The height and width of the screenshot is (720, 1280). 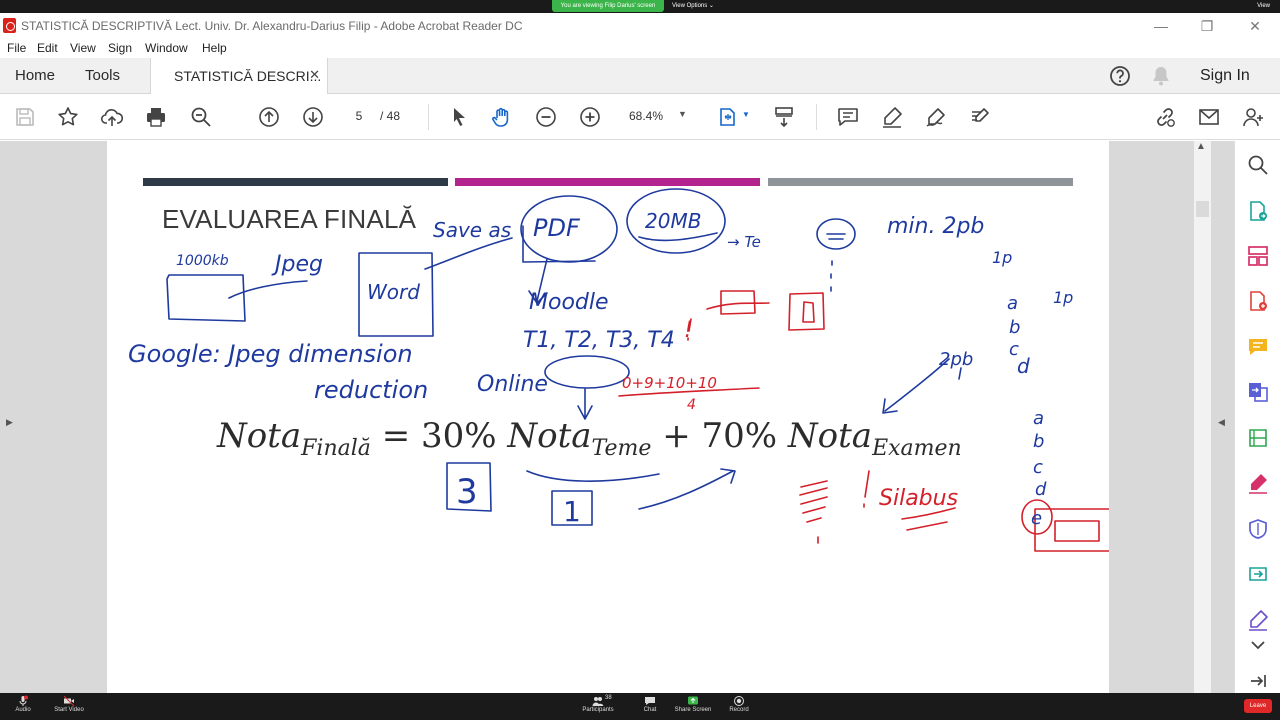 What do you see at coordinates (557, 228) in the screenshot?
I see `ink-pdf: PDF` at bounding box center [557, 228].